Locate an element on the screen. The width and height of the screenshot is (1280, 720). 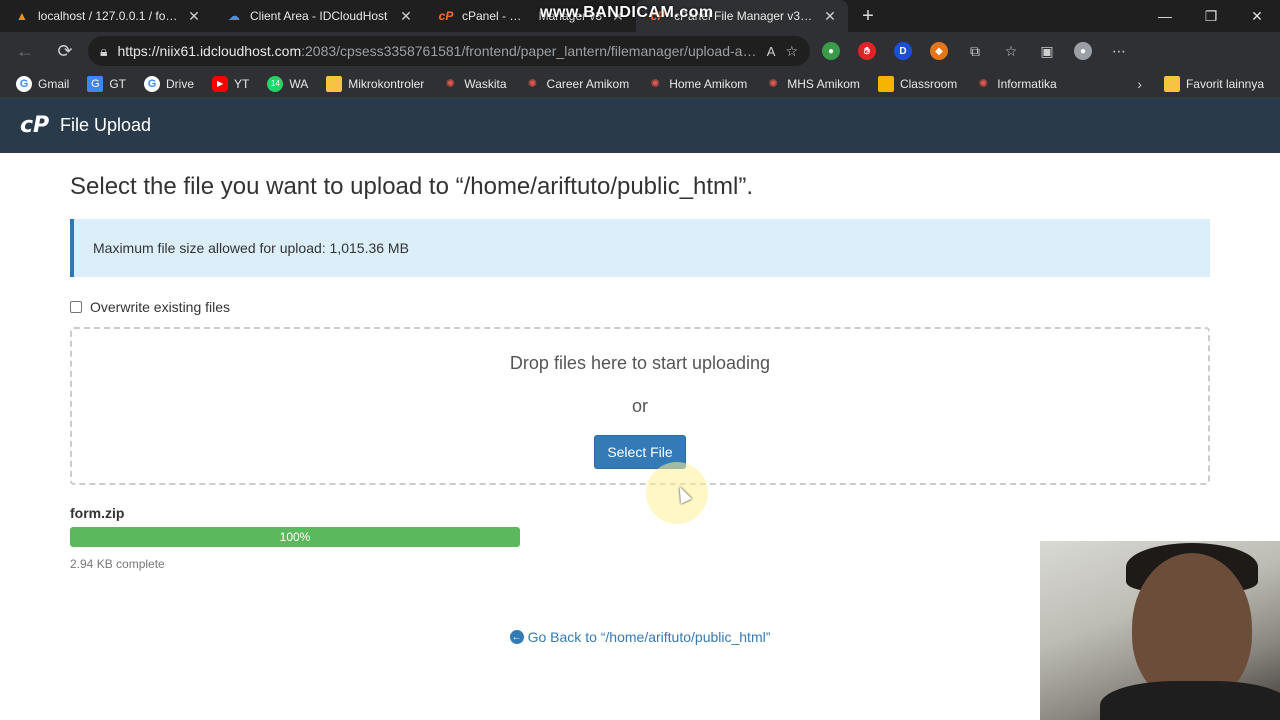
bookmark-gt: G GT is located at coordinates (106, 84).